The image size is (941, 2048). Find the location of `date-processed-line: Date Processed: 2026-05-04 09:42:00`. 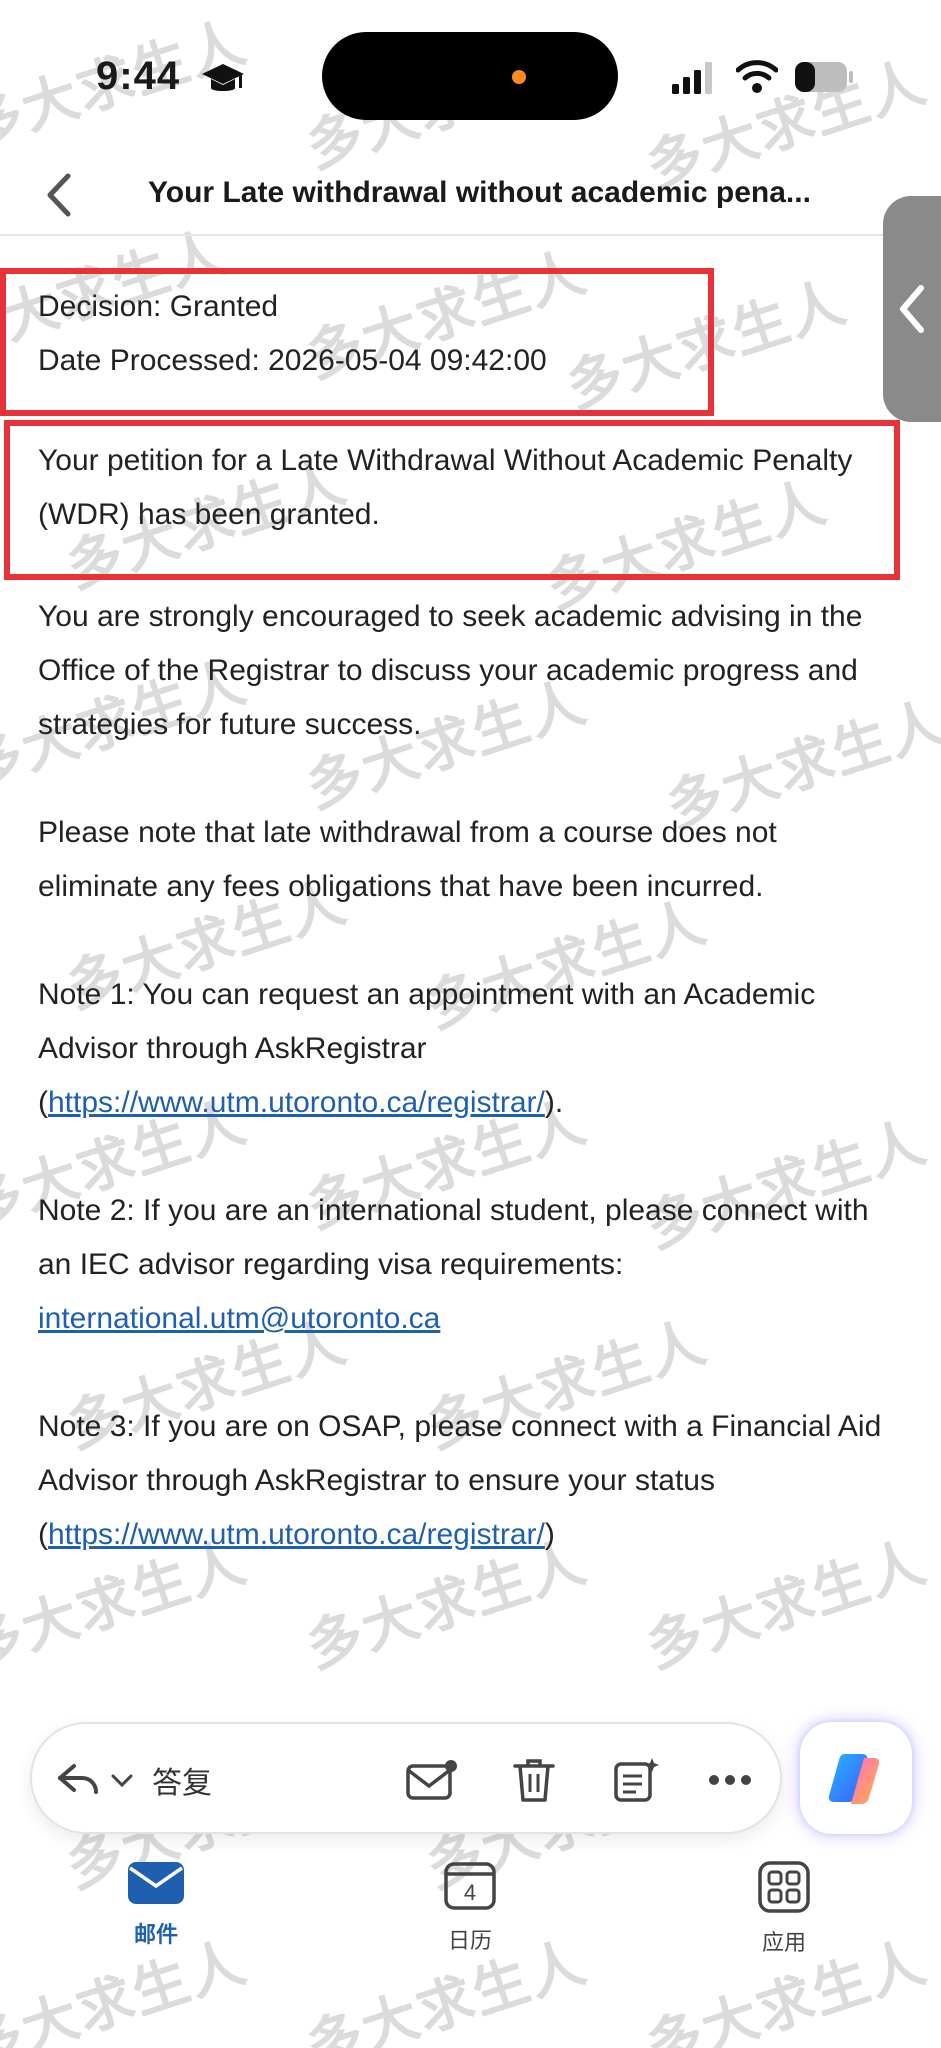

date-processed-line: Date Processed: 2026-05-04 09:42:00 is located at coordinates (292, 360).